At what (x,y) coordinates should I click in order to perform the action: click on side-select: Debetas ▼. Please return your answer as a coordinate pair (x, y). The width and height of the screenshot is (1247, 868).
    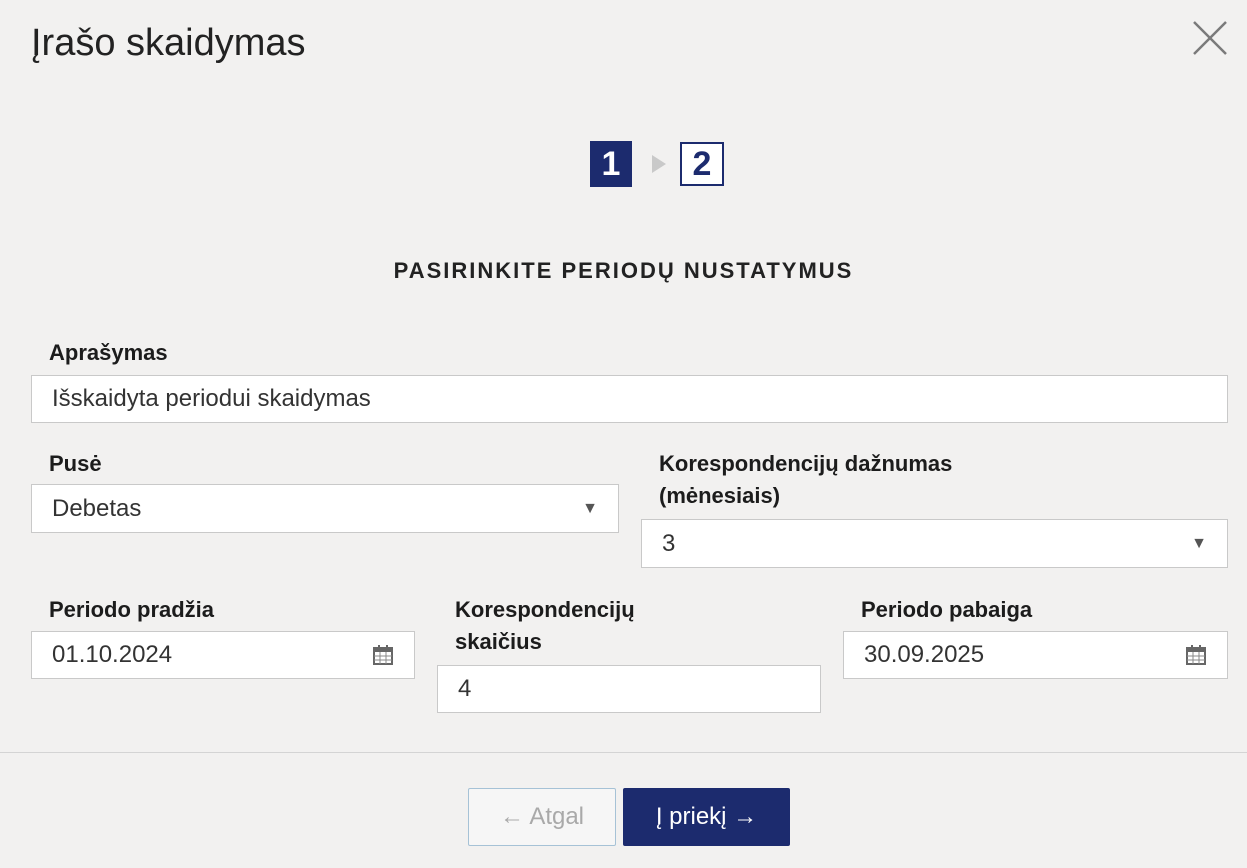
    Looking at the image, I should click on (325, 508).